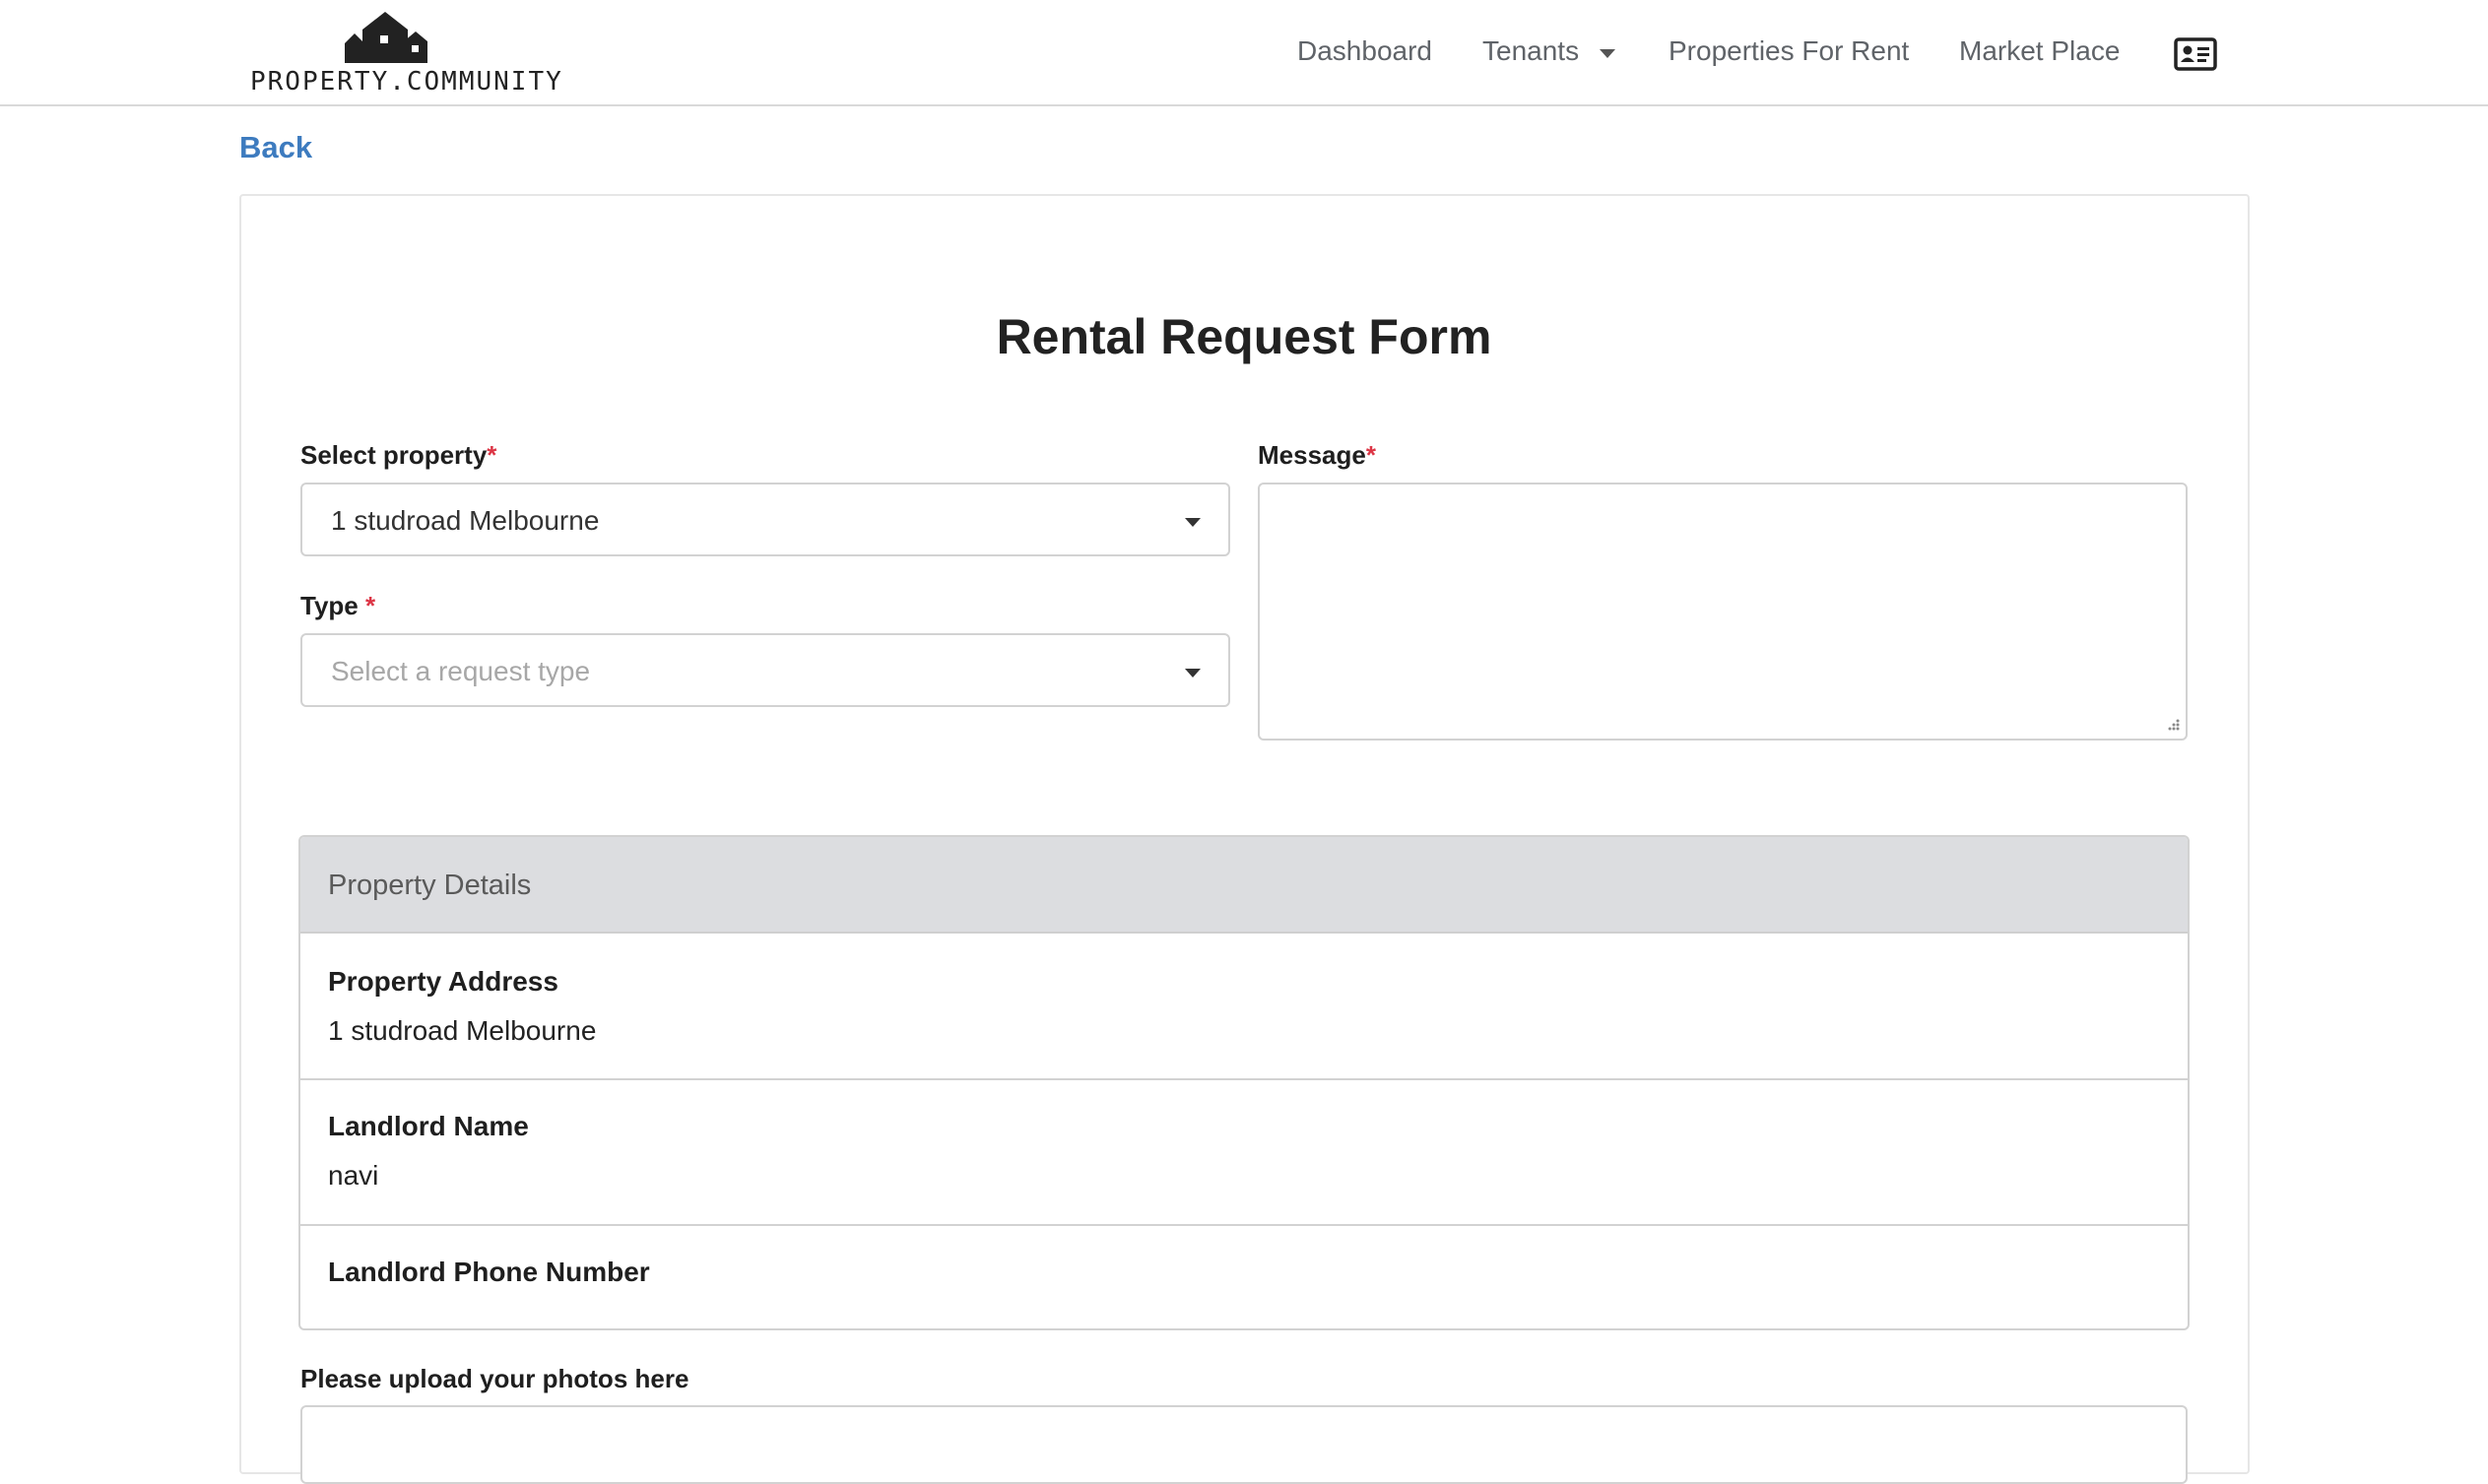 The height and width of the screenshot is (1484, 2488). I want to click on page-title: Rental Request Form, so click(1244, 336).